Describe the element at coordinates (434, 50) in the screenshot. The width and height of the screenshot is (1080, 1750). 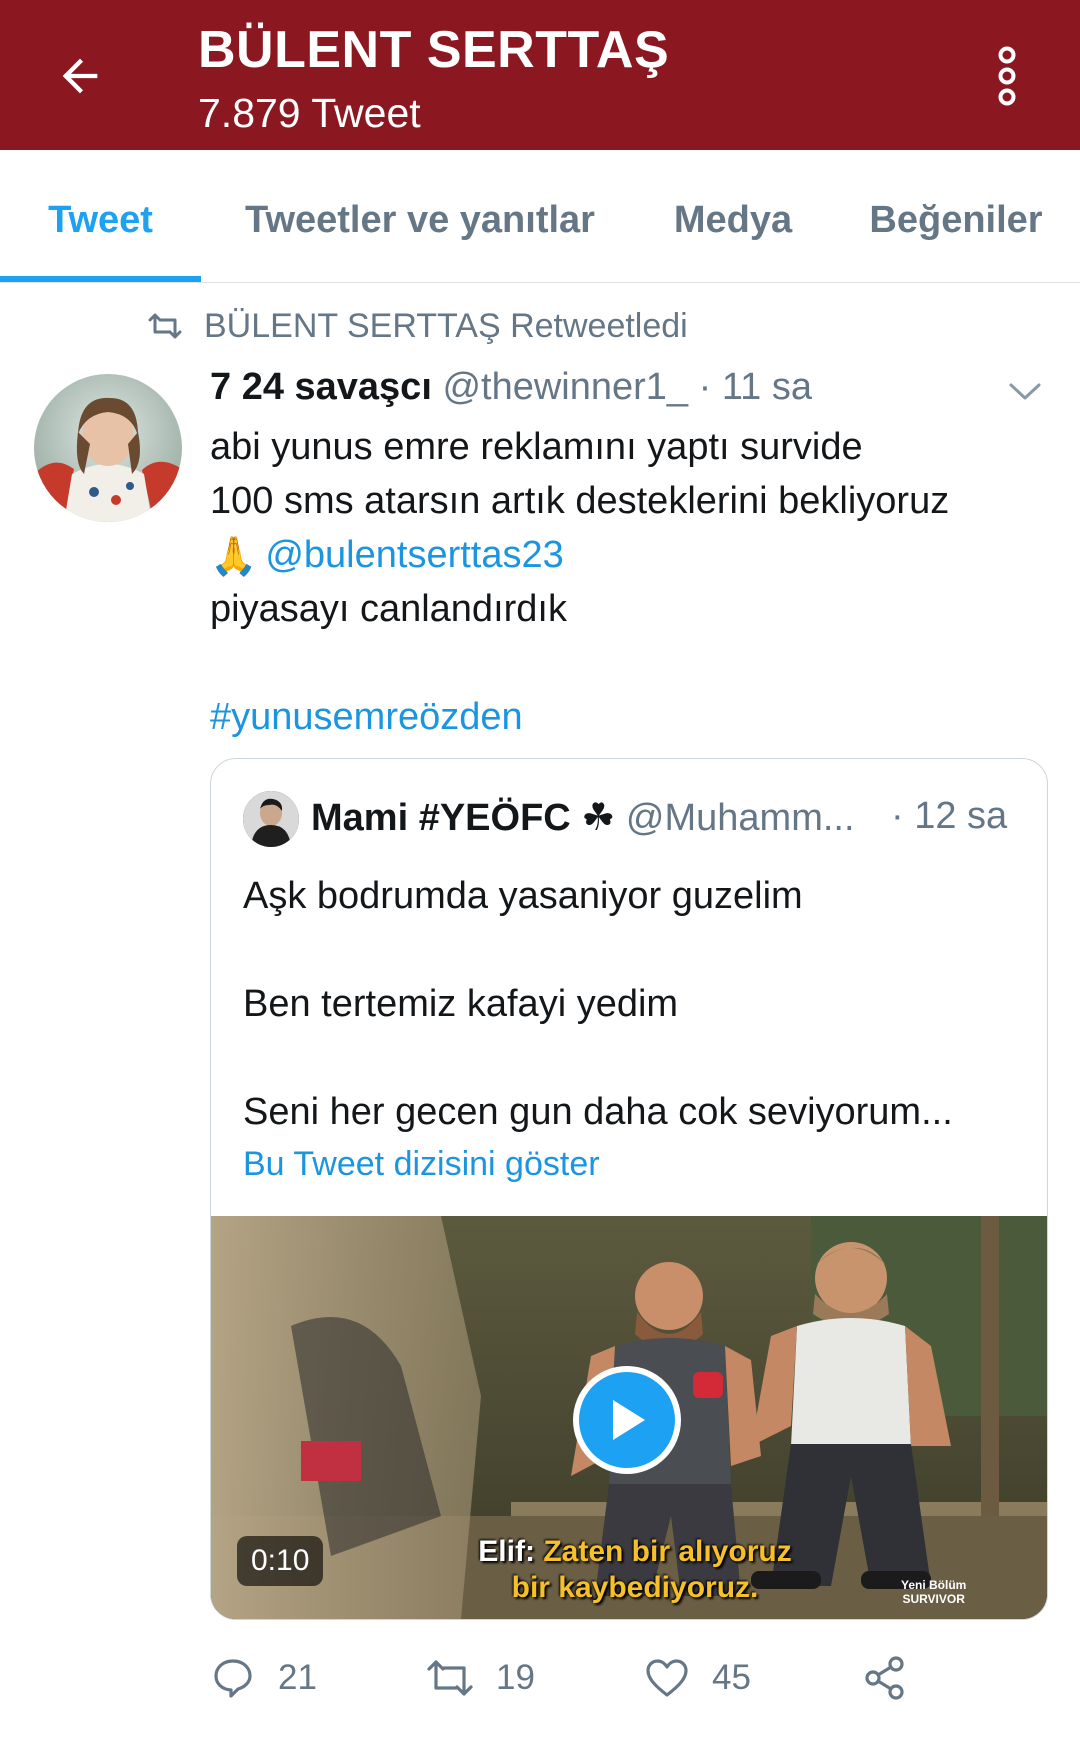
I see `profile-name: BÜLENT SERTTAŞ` at that location.